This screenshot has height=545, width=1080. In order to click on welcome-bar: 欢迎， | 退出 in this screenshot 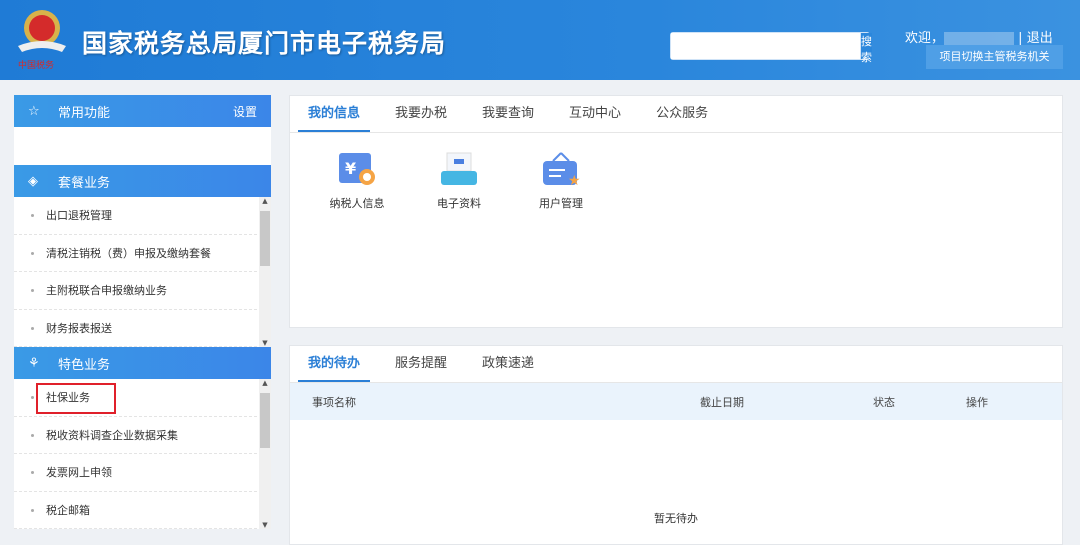, I will do `click(979, 36)`.